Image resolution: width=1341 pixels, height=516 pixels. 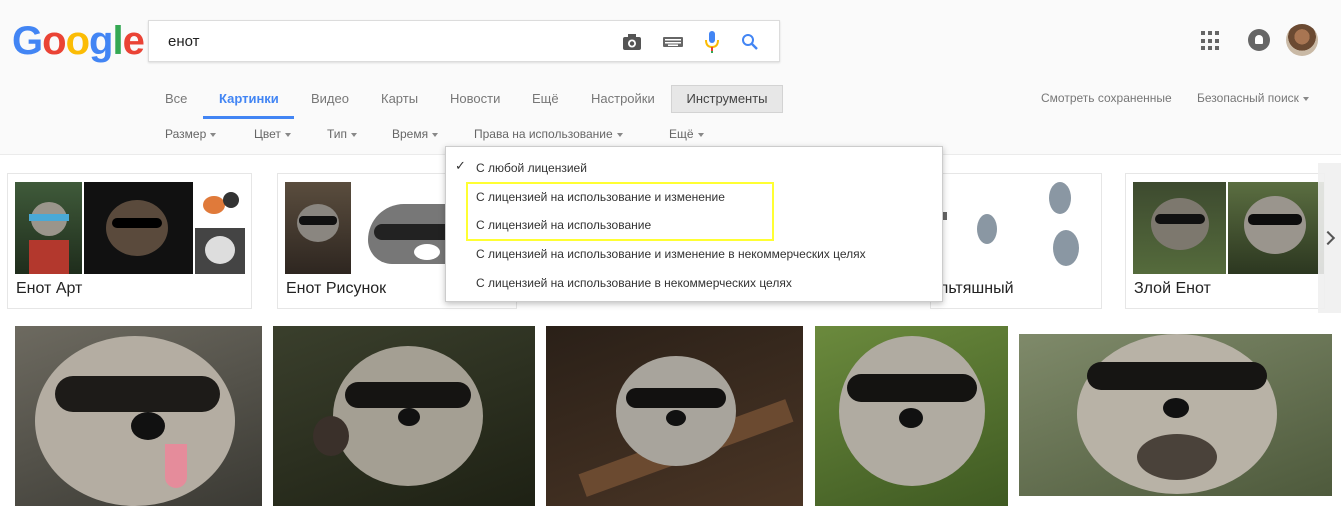 What do you see at coordinates (475, 98) in the screenshot?
I see `tab-news: Новости` at bounding box center [475, 98].